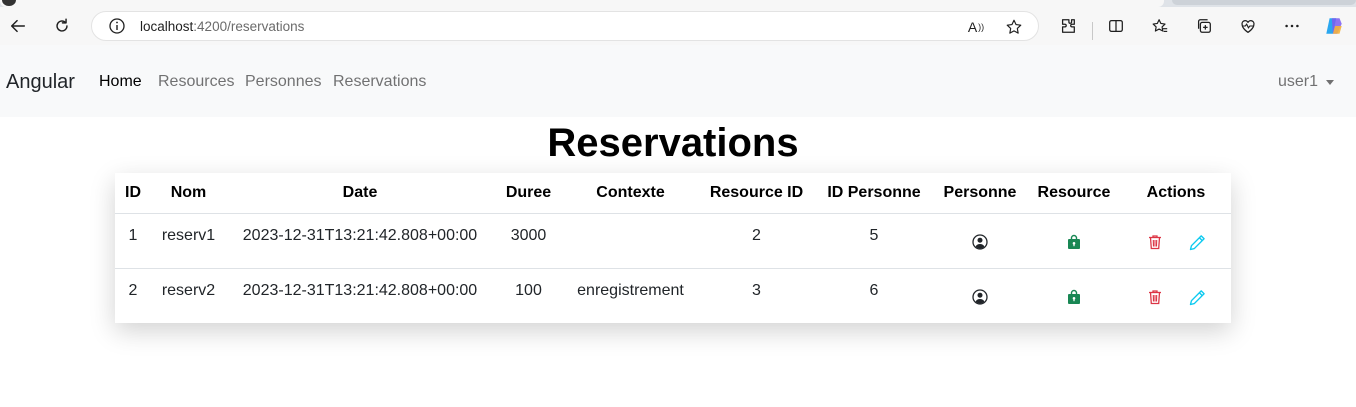 This screenshot has height=407, width=1356. I want to click on cell-resource-id: 2, so click(756, 235).